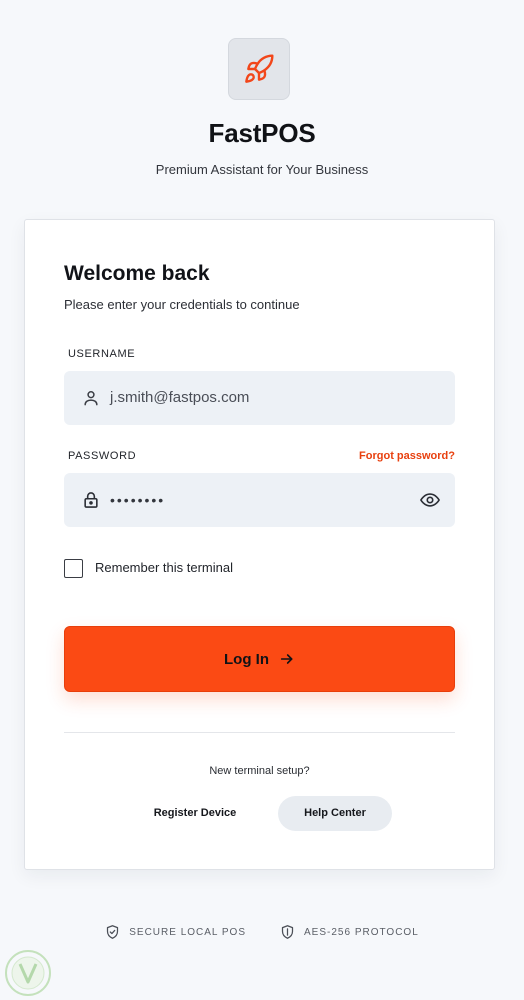 Image resolution: width=524 pixels, height=1000 pixels. Describe the element at coordinates (262, 932) in the screenshot. I see `footer: SECURE LOCAL POS AES-256 PROTOCOL` at that location.